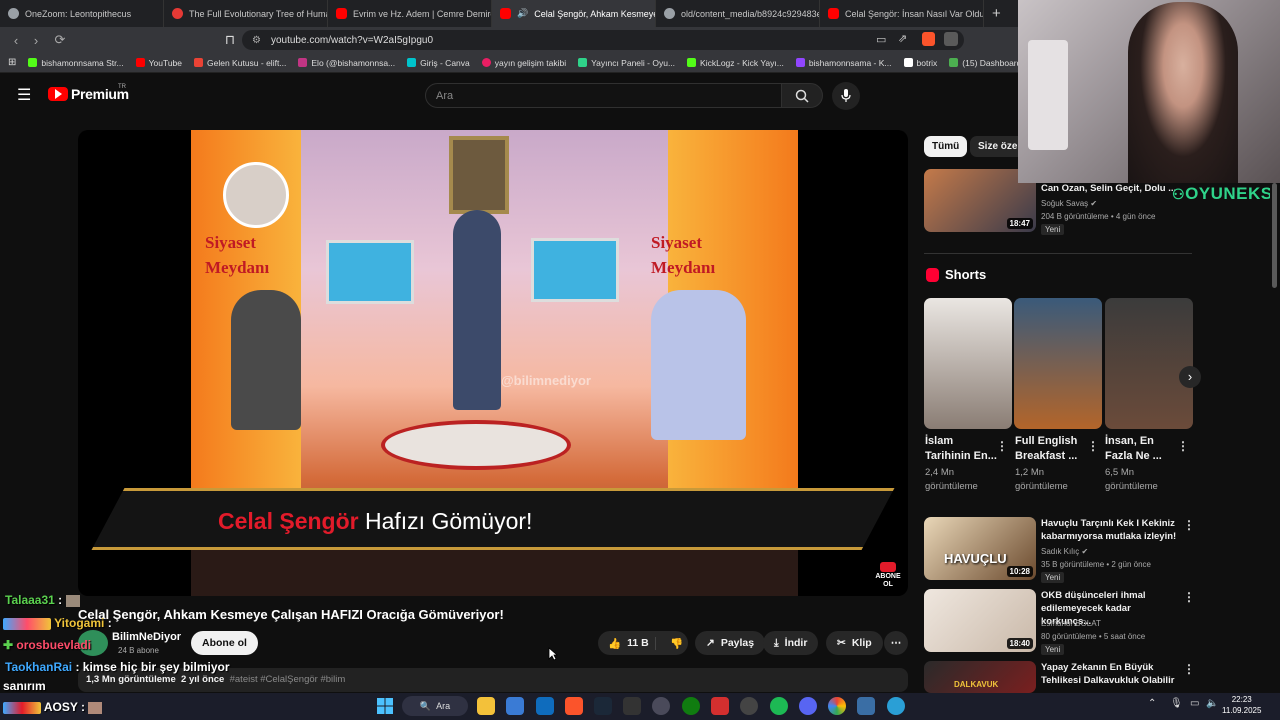 This screenshot has width=1280, height=720. Describe the element at coordinates (881, 39) in the screenshot. I see `cast-icon: ▭` at that location.